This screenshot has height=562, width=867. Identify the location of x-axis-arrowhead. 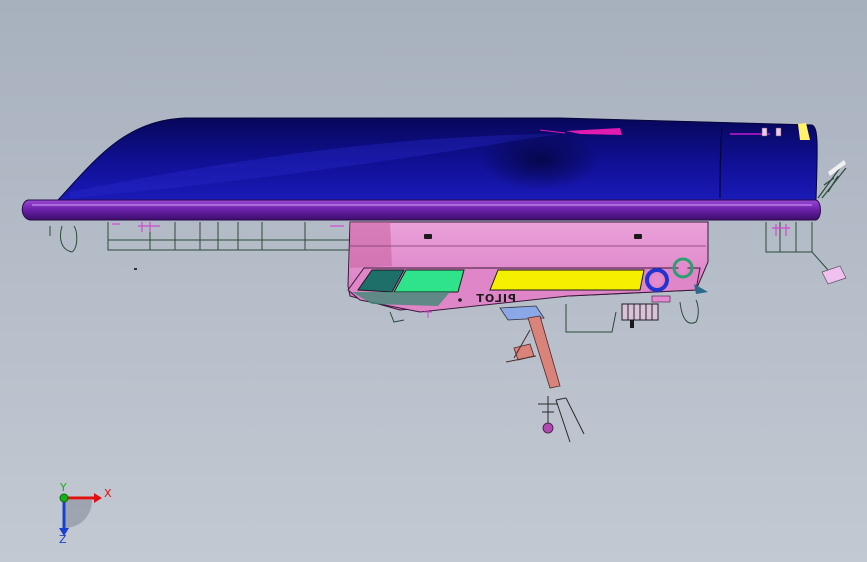
(98, 498).